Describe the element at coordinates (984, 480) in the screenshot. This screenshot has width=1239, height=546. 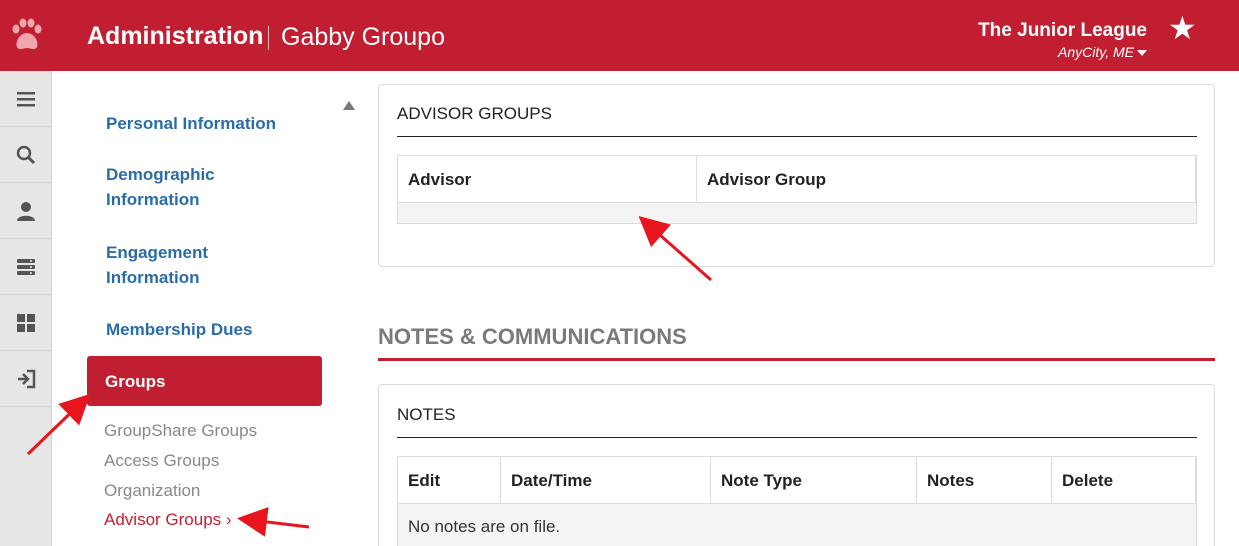
I see `column-header-notes: Notes` at that location.